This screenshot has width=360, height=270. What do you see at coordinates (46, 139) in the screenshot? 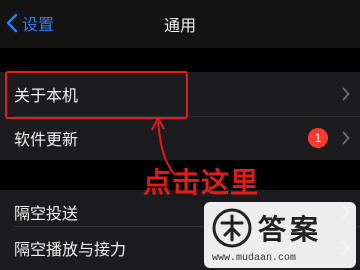
I see `settings-row-label: 软件更新` at bounding box center [46, 139].